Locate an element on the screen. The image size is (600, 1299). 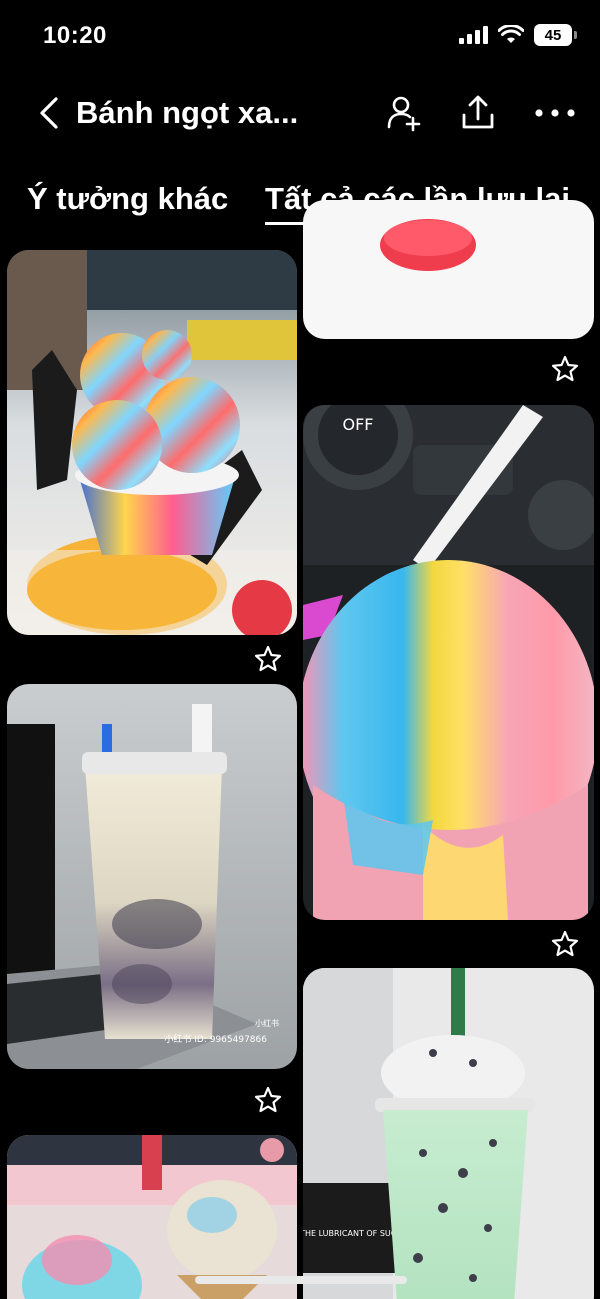
home-indicator is located at coordinates (301, 1280).